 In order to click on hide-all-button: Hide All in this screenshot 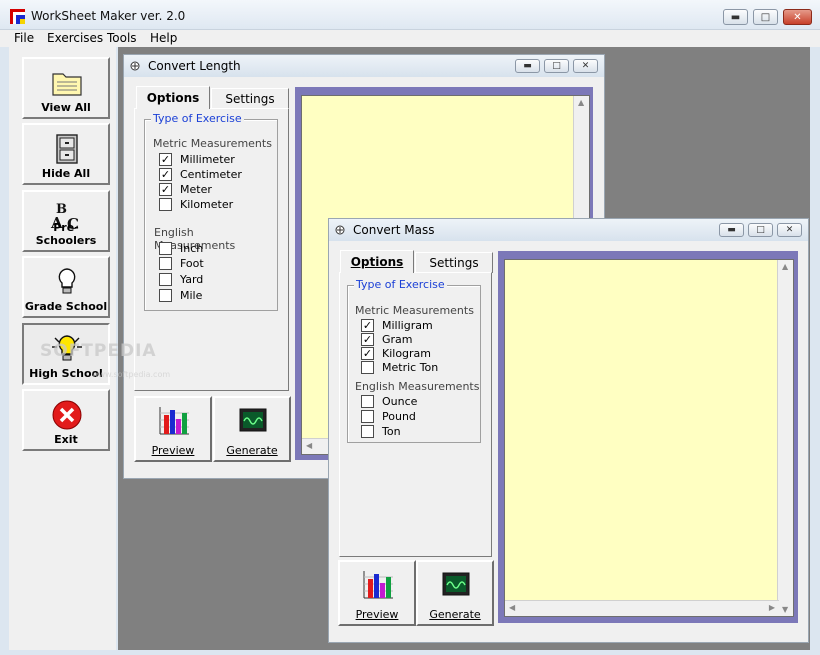, I will do `click(66, 154)`.